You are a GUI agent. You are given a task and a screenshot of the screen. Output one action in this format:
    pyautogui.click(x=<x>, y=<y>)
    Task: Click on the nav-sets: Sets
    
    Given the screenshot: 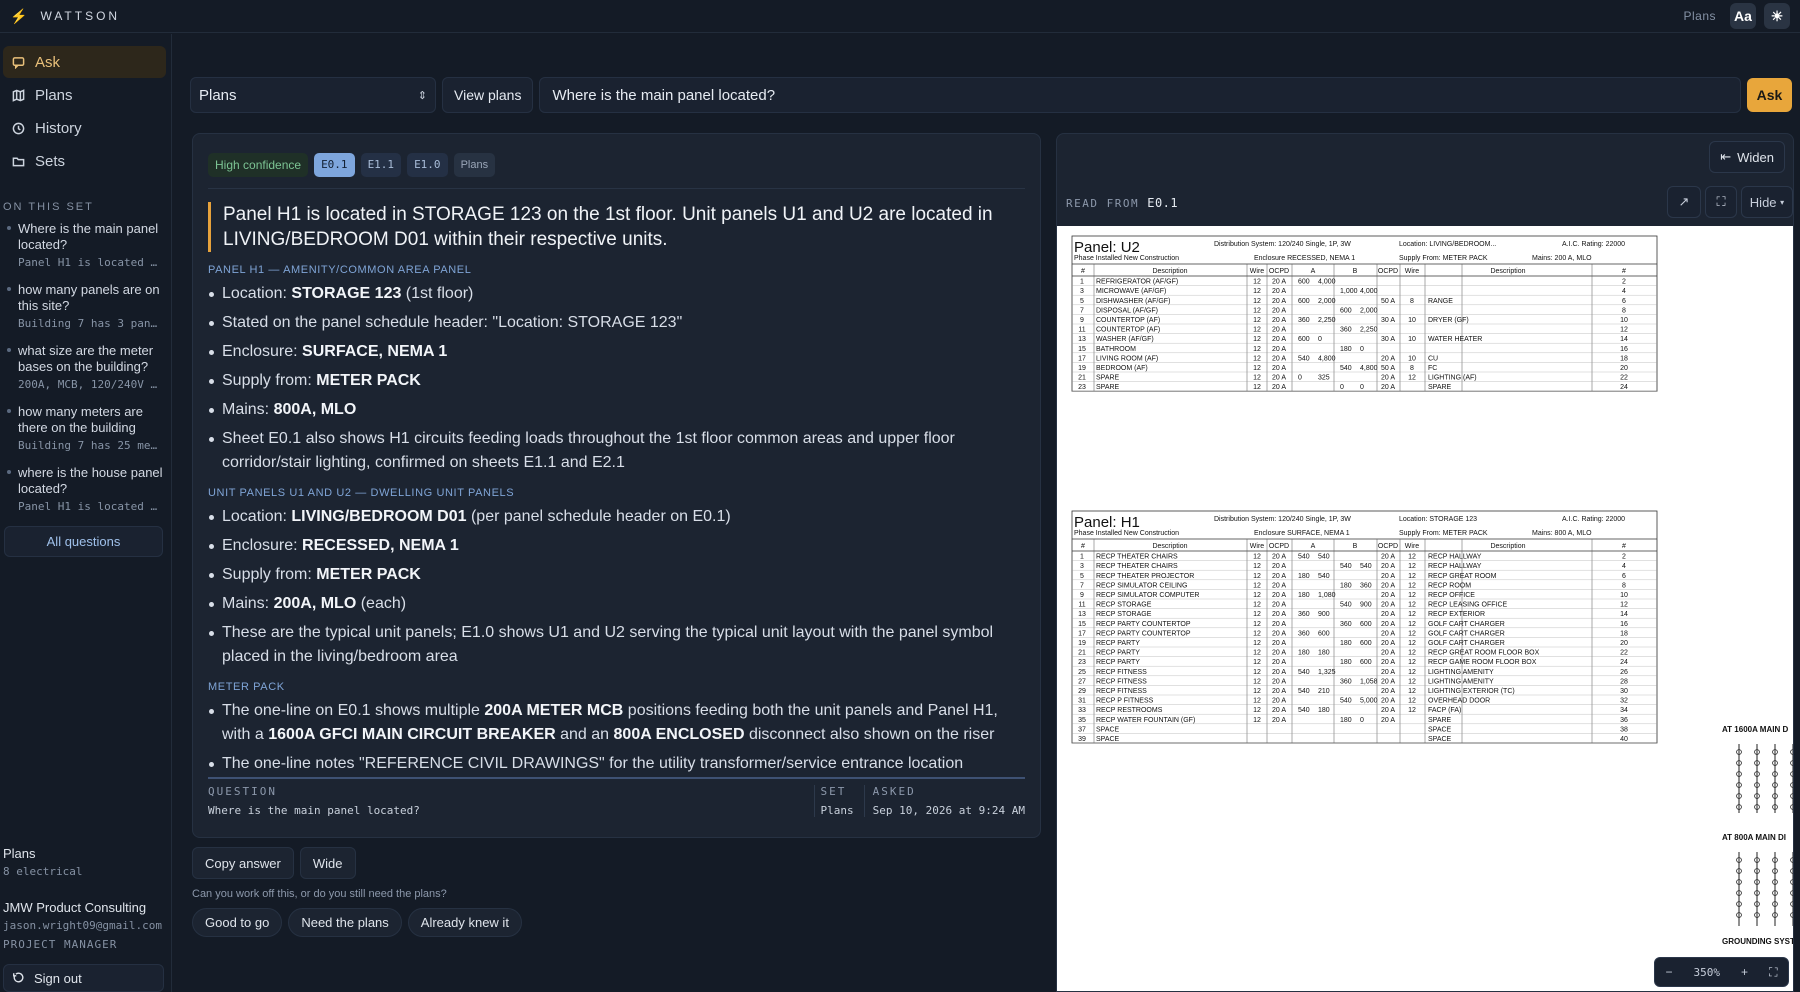 What is the action you would take?
    pyautogui.click(x=84, y=161)
    